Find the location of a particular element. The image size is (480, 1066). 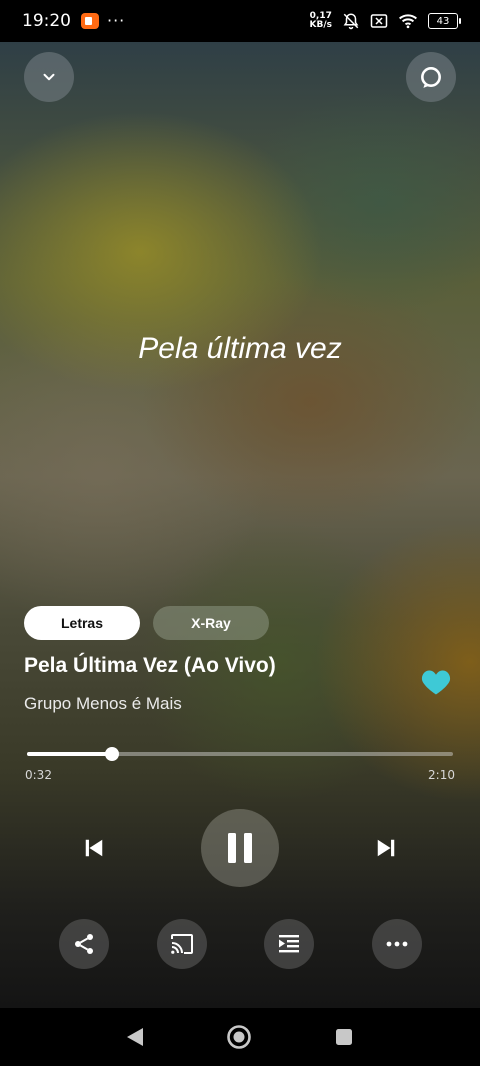

skip-next-icon is located at coordinates (386, 848).